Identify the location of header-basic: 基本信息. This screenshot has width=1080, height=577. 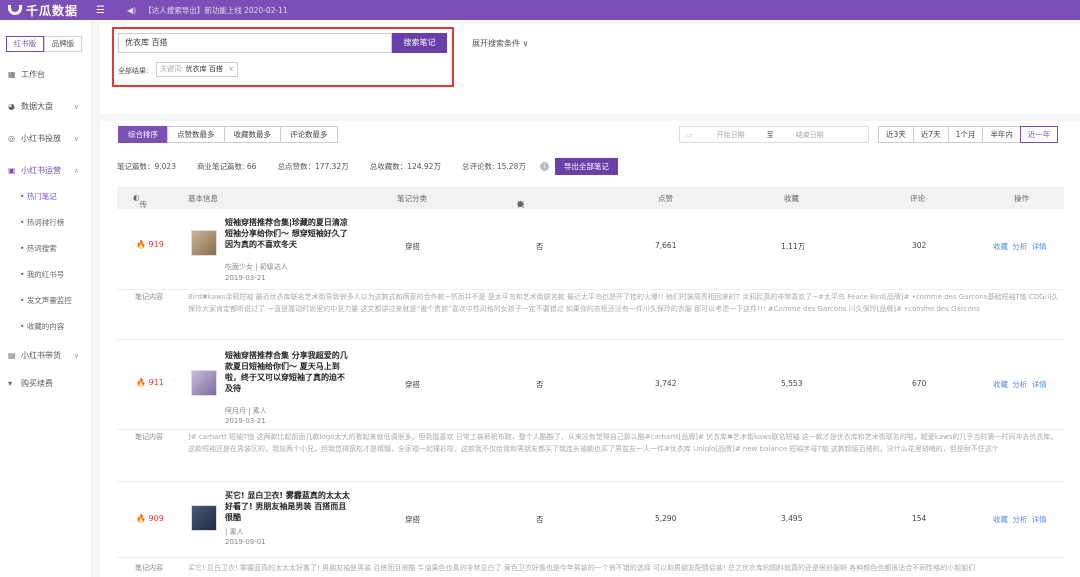
(203, 198).